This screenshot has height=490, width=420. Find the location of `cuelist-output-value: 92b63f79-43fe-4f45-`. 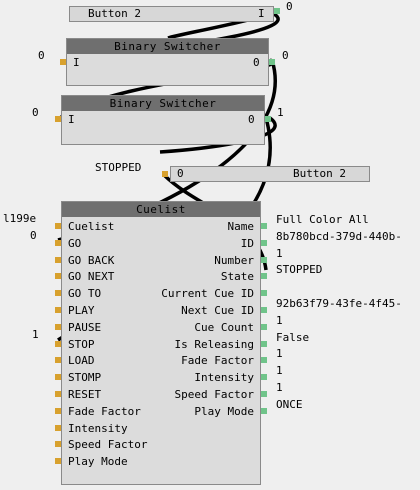

cuelist-output-value: 92b63f79-43fe-4f45- is located at coordinates (339, 303).